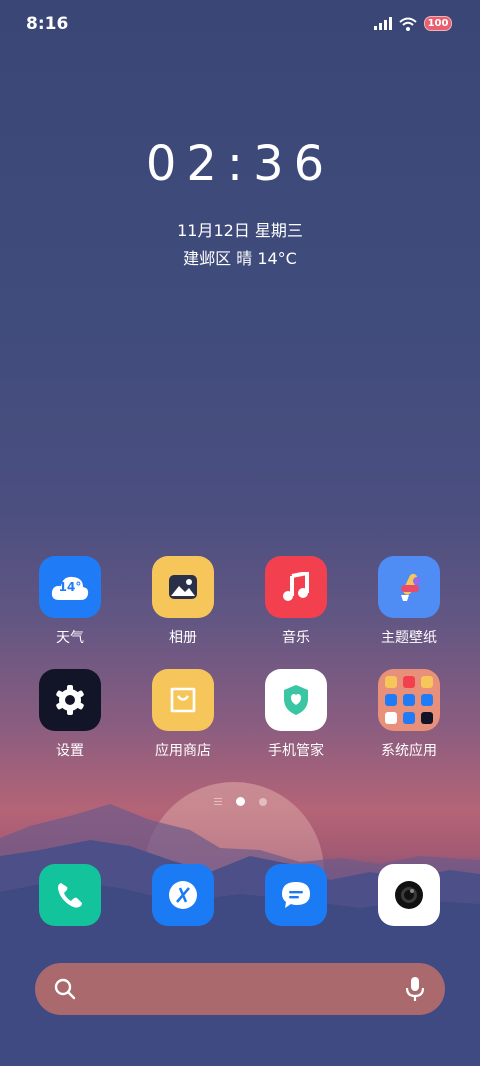 The image size is (480, 1066). I want to click on app-settings: 设置, so click(70, 714).